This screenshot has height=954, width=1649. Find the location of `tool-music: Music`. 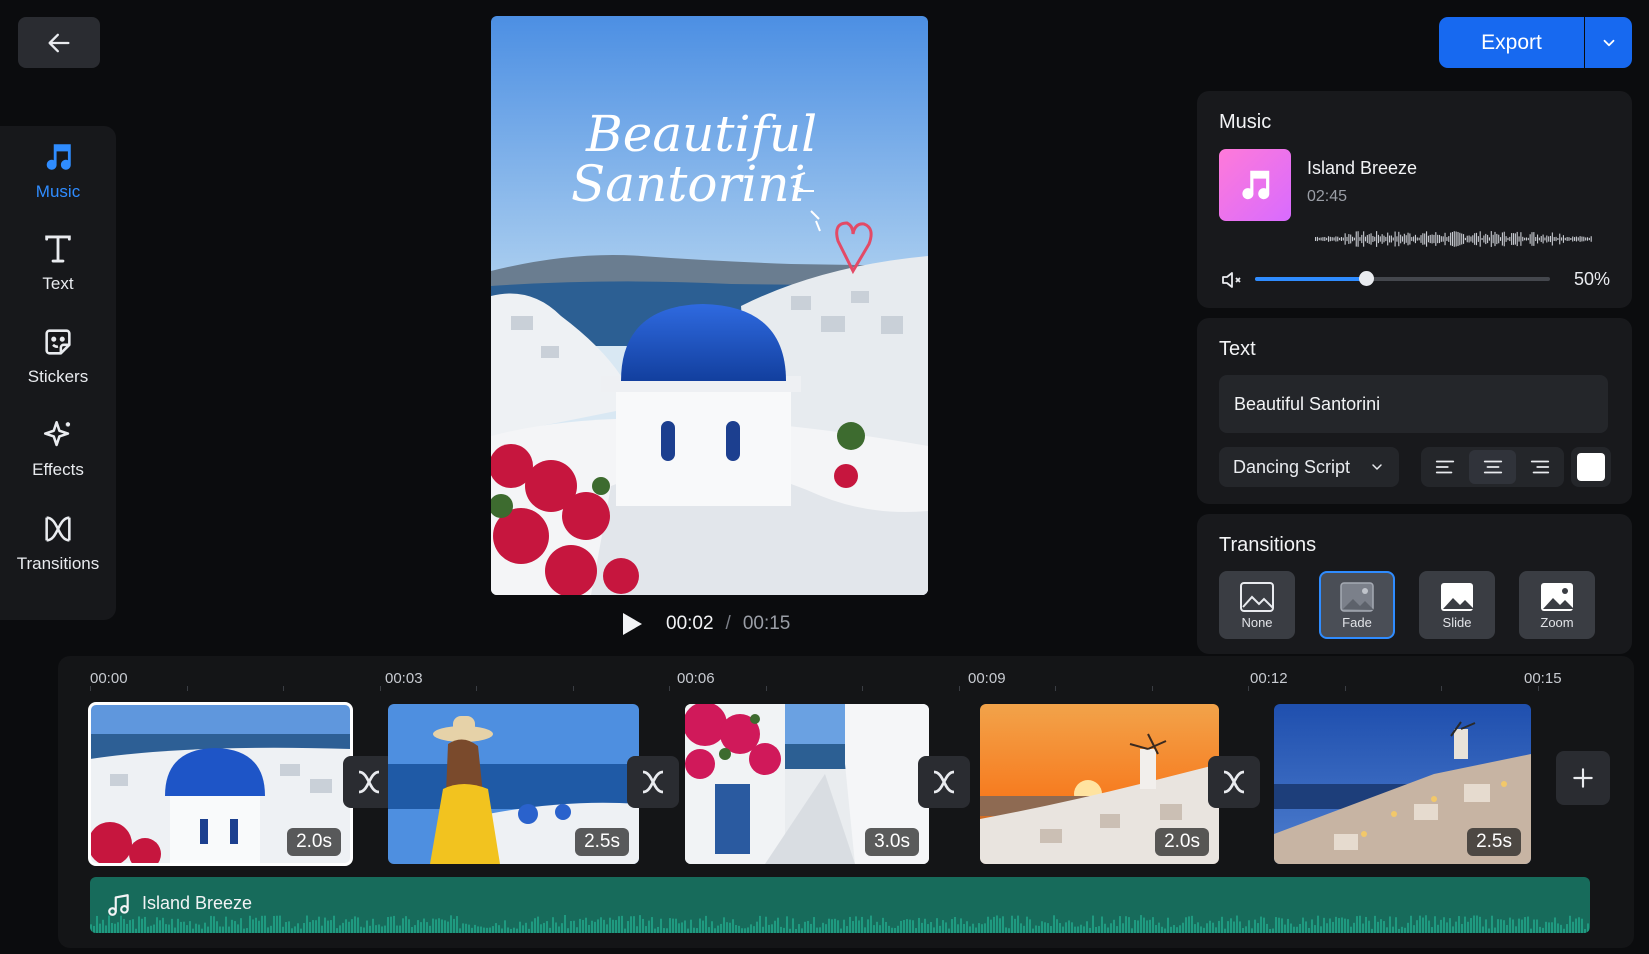

tool-music: Music is located at coordinates (58, 171).